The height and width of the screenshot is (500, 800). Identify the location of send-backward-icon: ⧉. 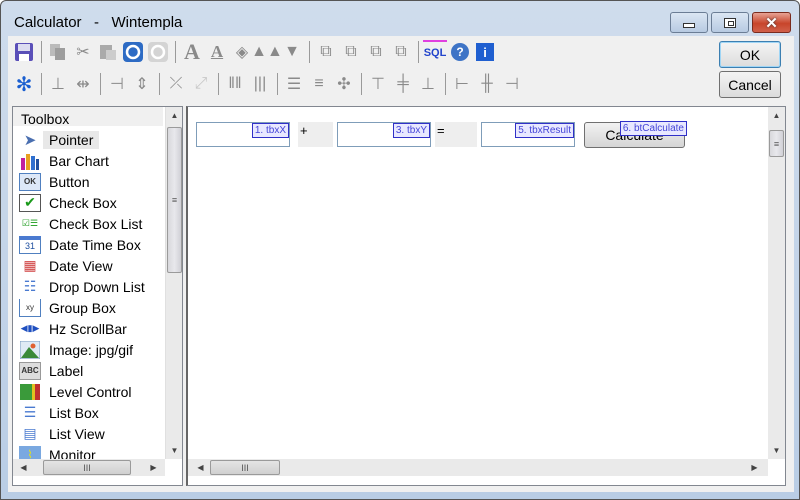
(401, 52).